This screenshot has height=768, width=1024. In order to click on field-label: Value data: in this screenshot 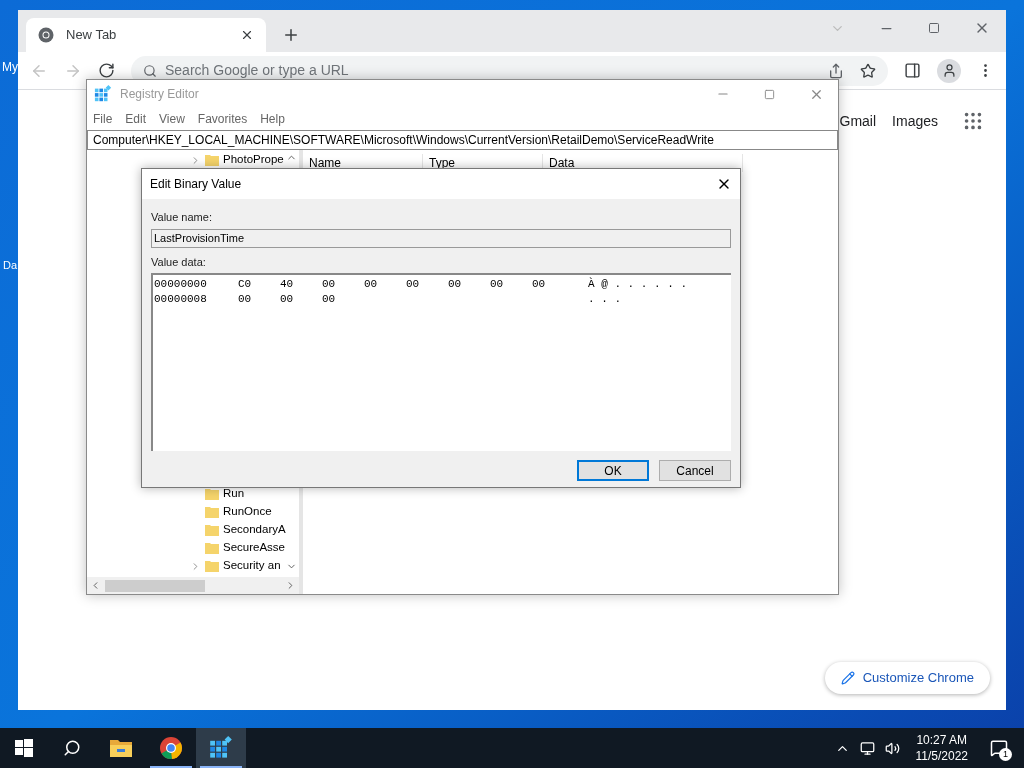, I will do `click(179, 262)`.